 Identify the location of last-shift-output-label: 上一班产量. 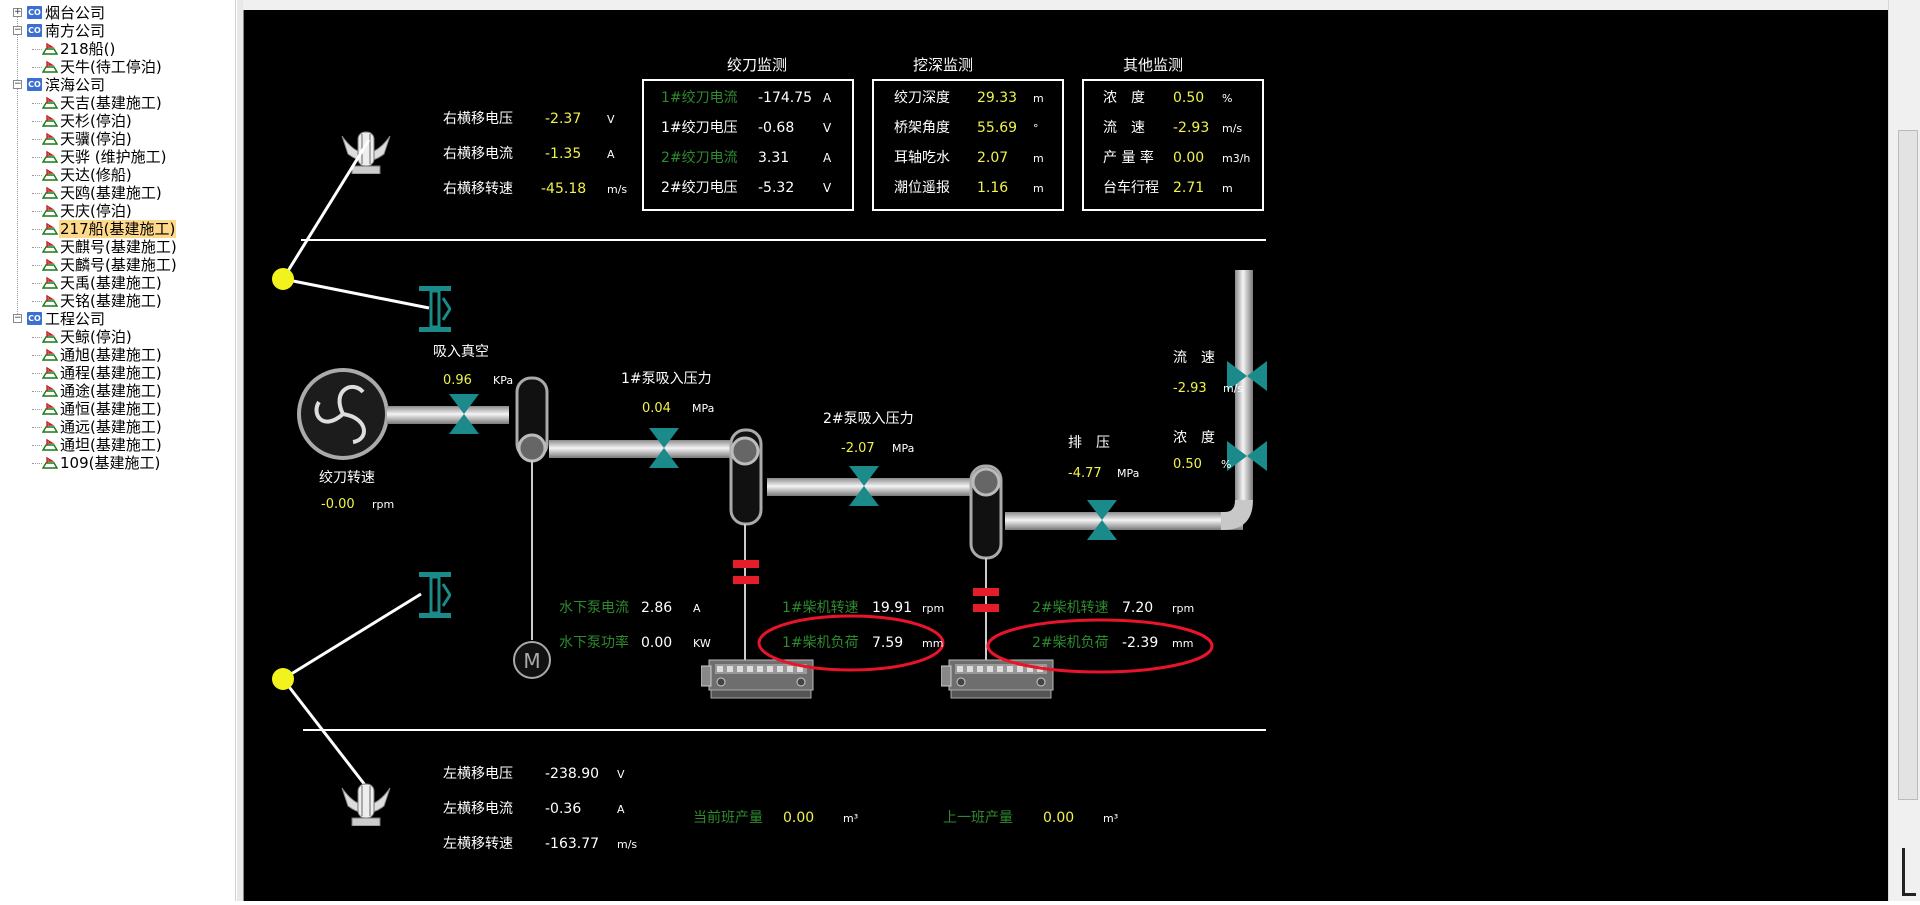
(978, 818).